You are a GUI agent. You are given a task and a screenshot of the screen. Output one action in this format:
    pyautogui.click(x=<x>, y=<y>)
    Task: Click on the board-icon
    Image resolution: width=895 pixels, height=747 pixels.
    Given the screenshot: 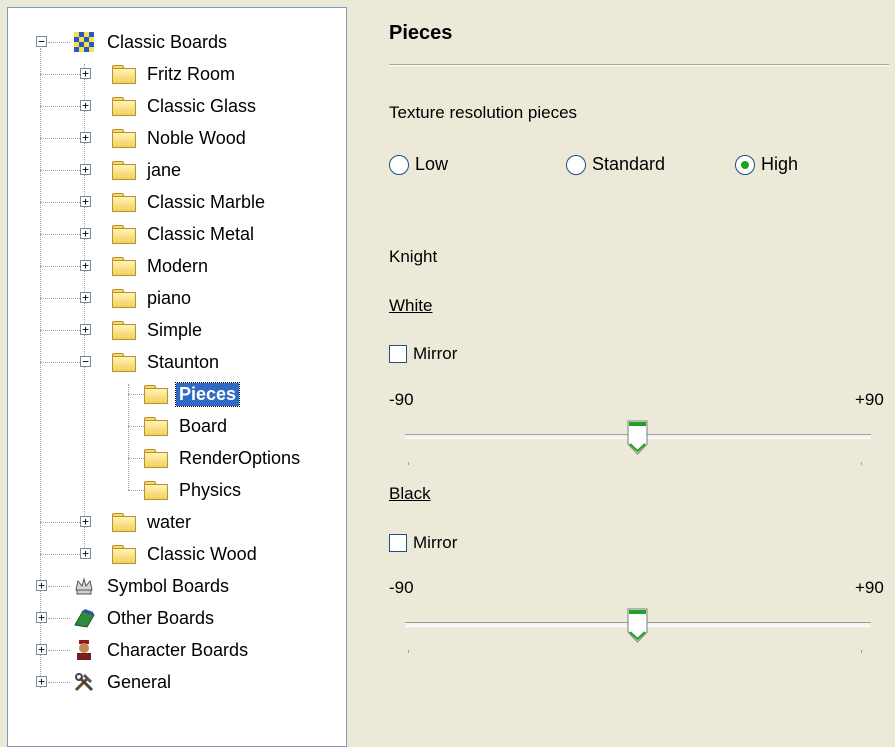 What is the action you would take?
    pyautogui.click(x=84, y=618)
    